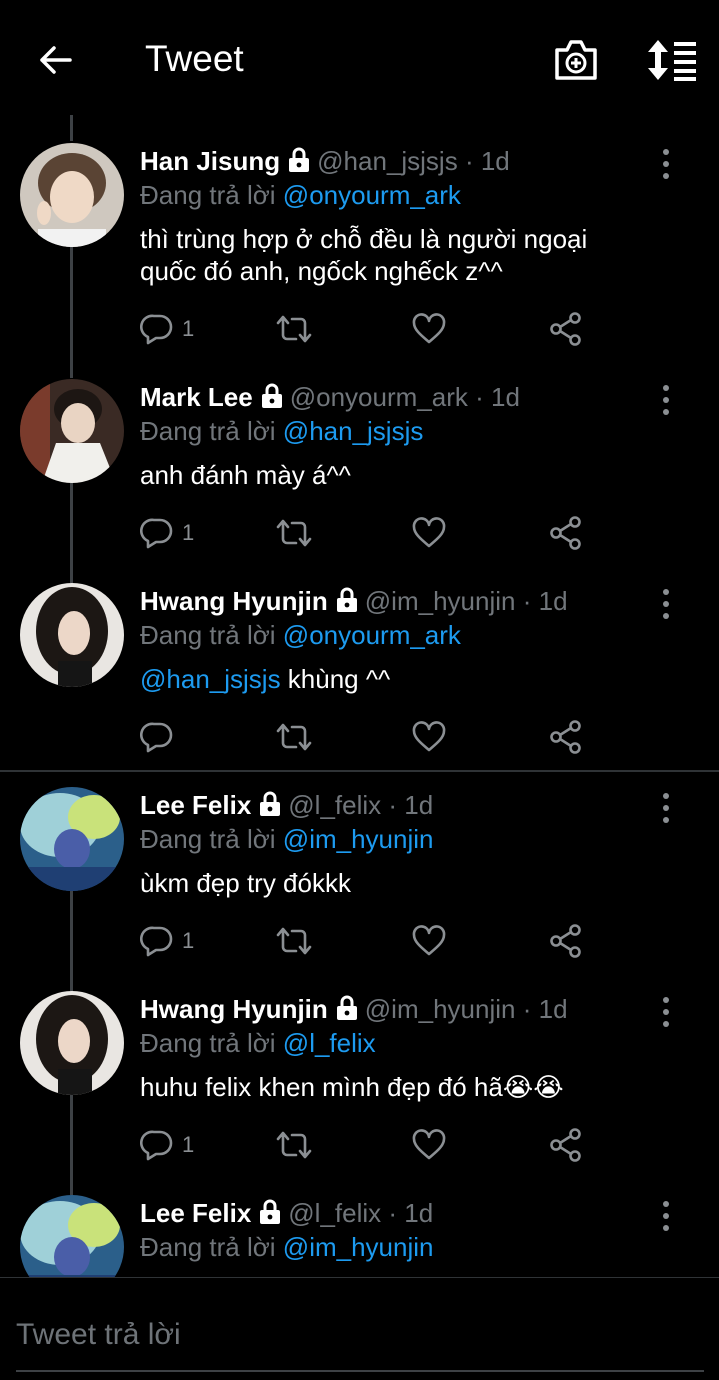 Image resolution: width=719 pixels, height=1380 pixels. I want to click on replying-to: Đang trả lời @onyourm_ark, so click(300, 635).